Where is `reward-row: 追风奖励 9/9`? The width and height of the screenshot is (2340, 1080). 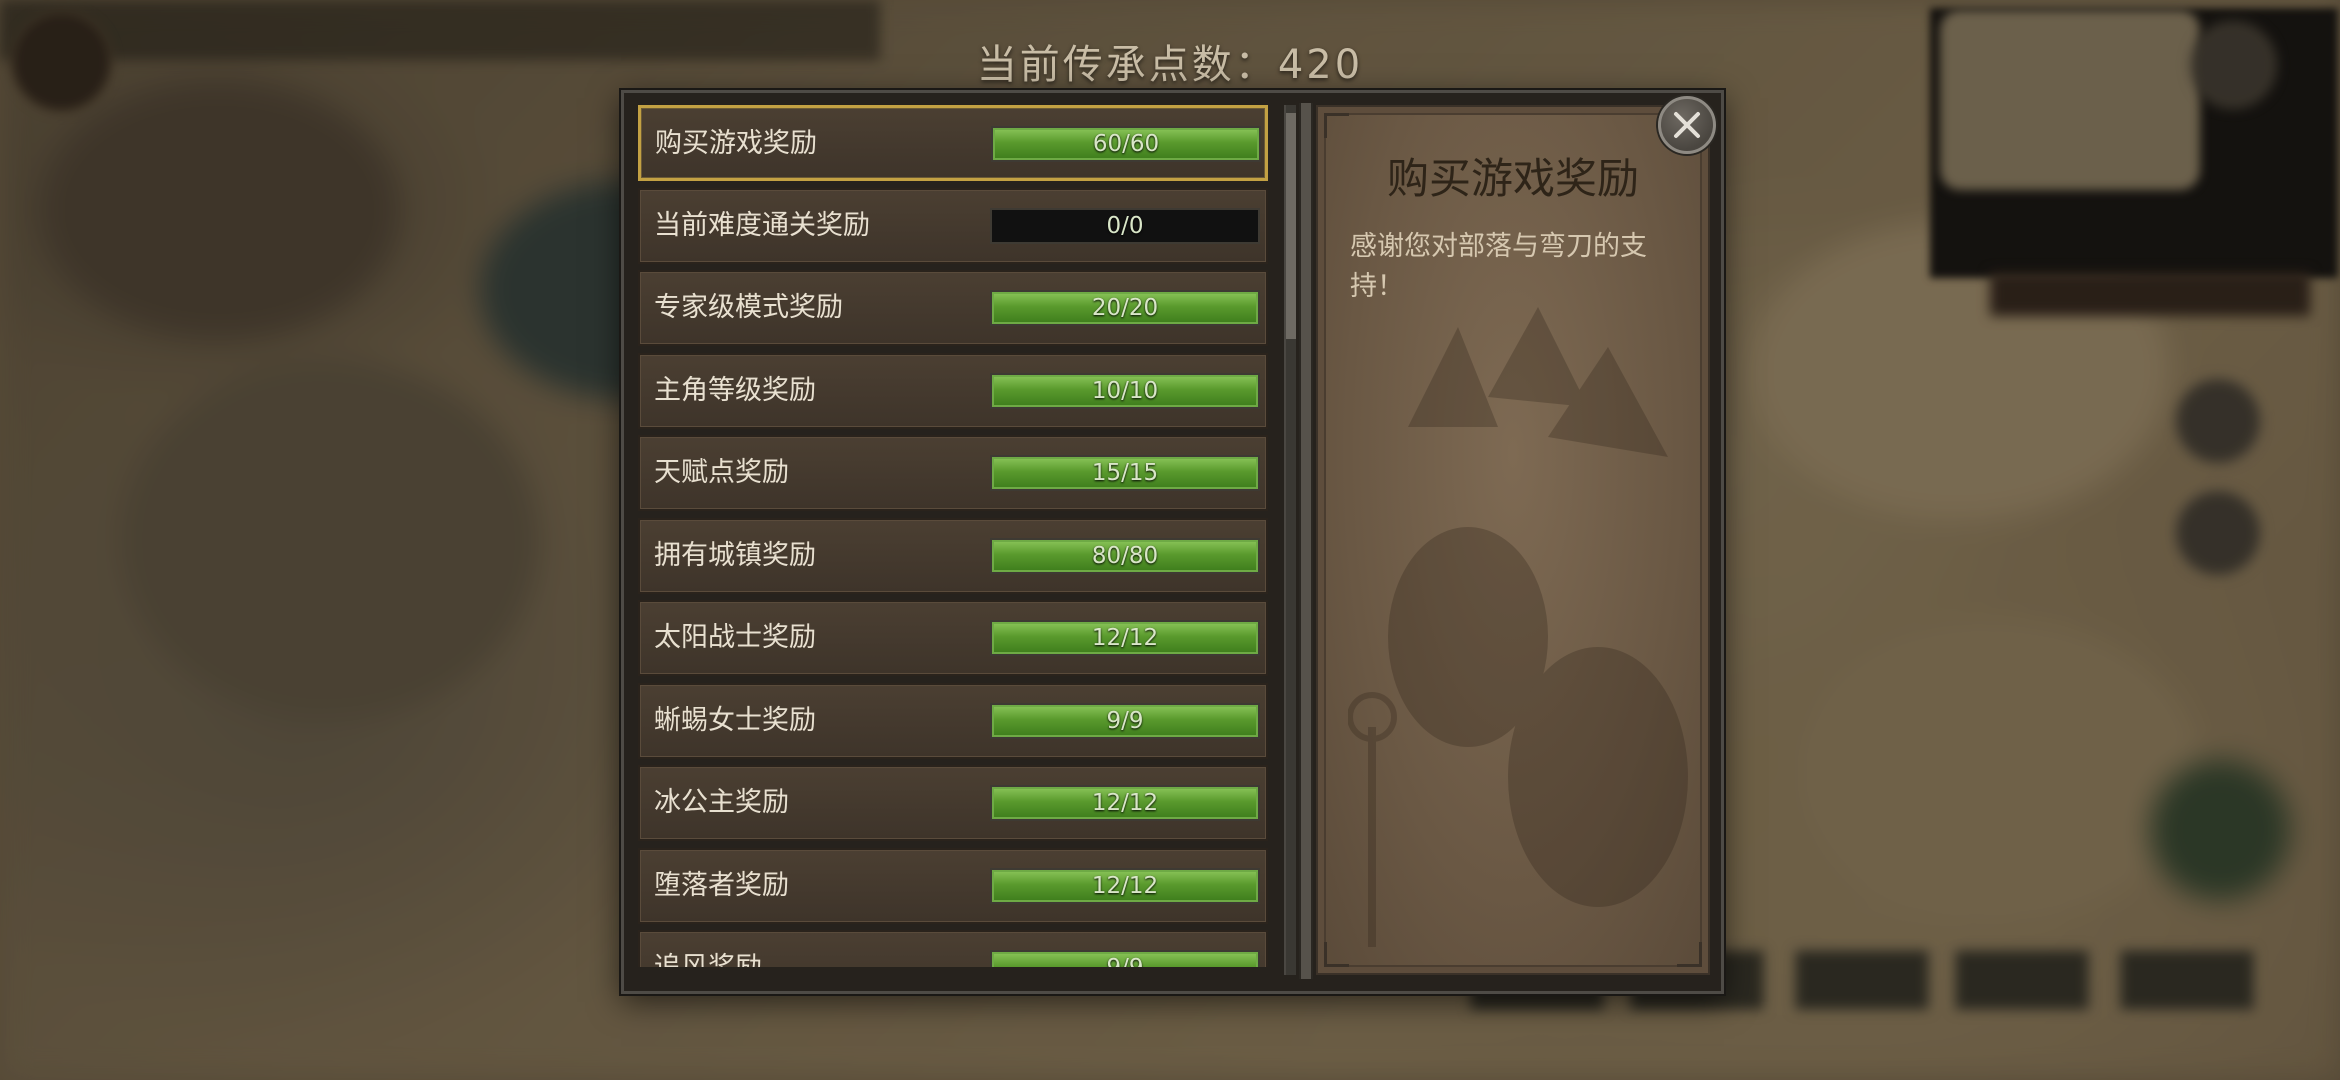
reward-row: 追风奖励 9/9 is located at coordinates (953, 948).